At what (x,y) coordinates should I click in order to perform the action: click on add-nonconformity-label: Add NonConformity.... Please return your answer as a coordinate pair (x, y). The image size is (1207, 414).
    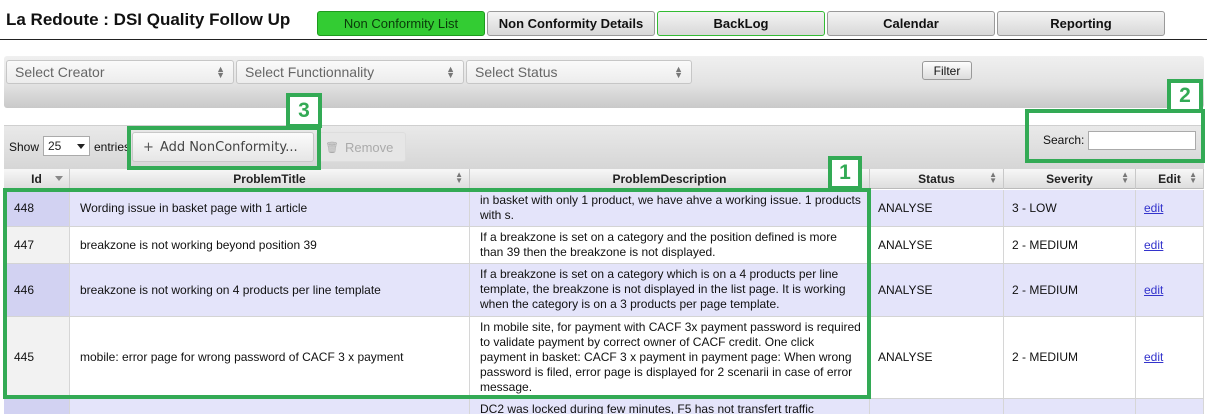
    Looking at the image, I should click on (228, 147).